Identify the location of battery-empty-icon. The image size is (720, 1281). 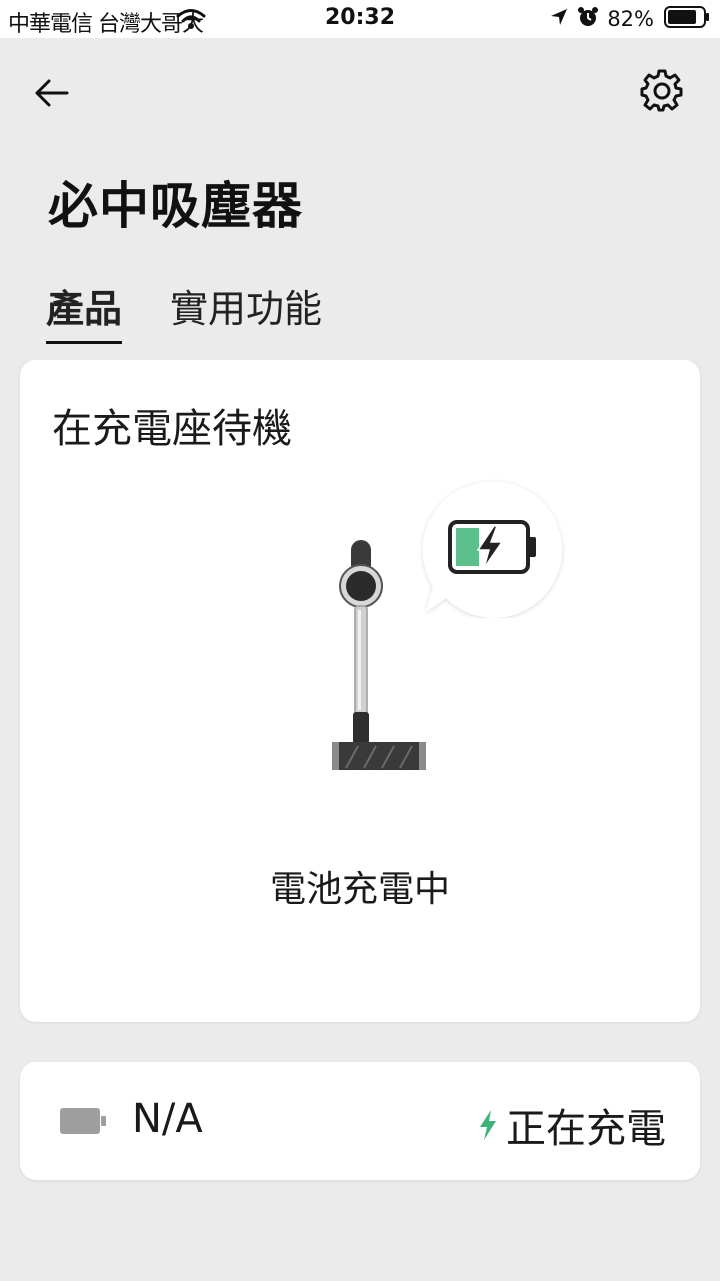
(83, 1121).